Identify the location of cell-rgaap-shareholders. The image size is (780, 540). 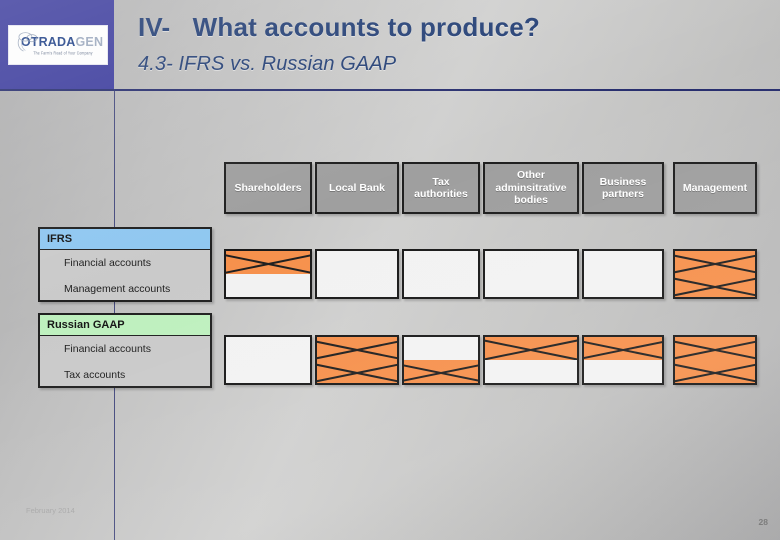
(268, 360).